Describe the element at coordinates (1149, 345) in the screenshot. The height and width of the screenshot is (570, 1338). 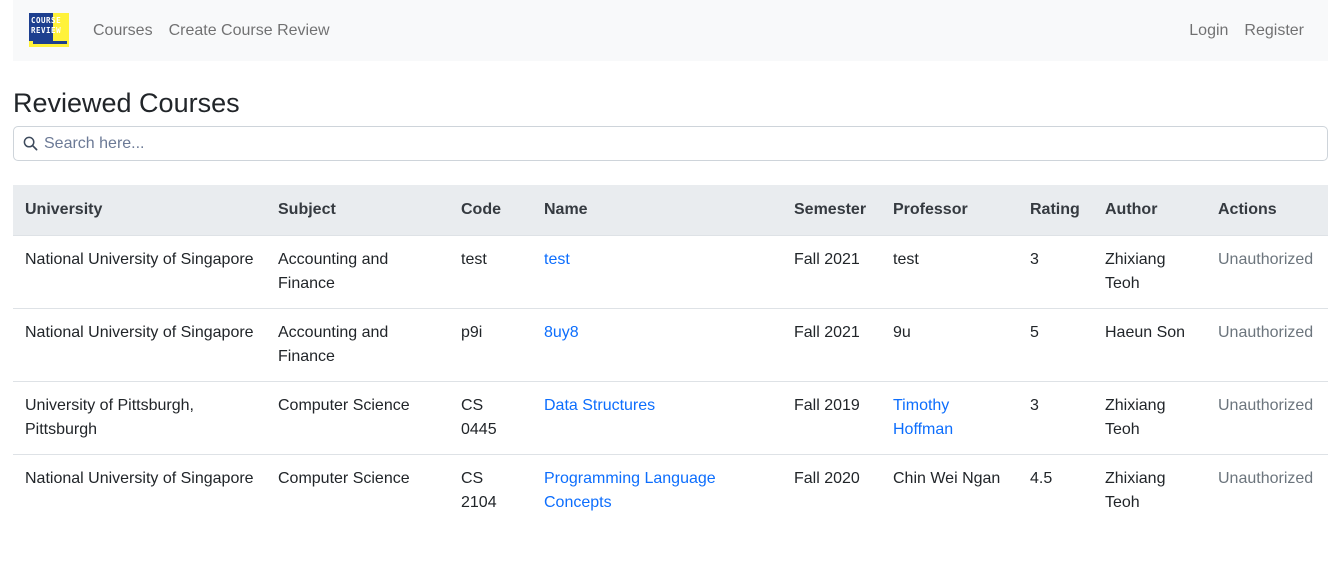
I see `cell-author: Haeun Son` at that location.